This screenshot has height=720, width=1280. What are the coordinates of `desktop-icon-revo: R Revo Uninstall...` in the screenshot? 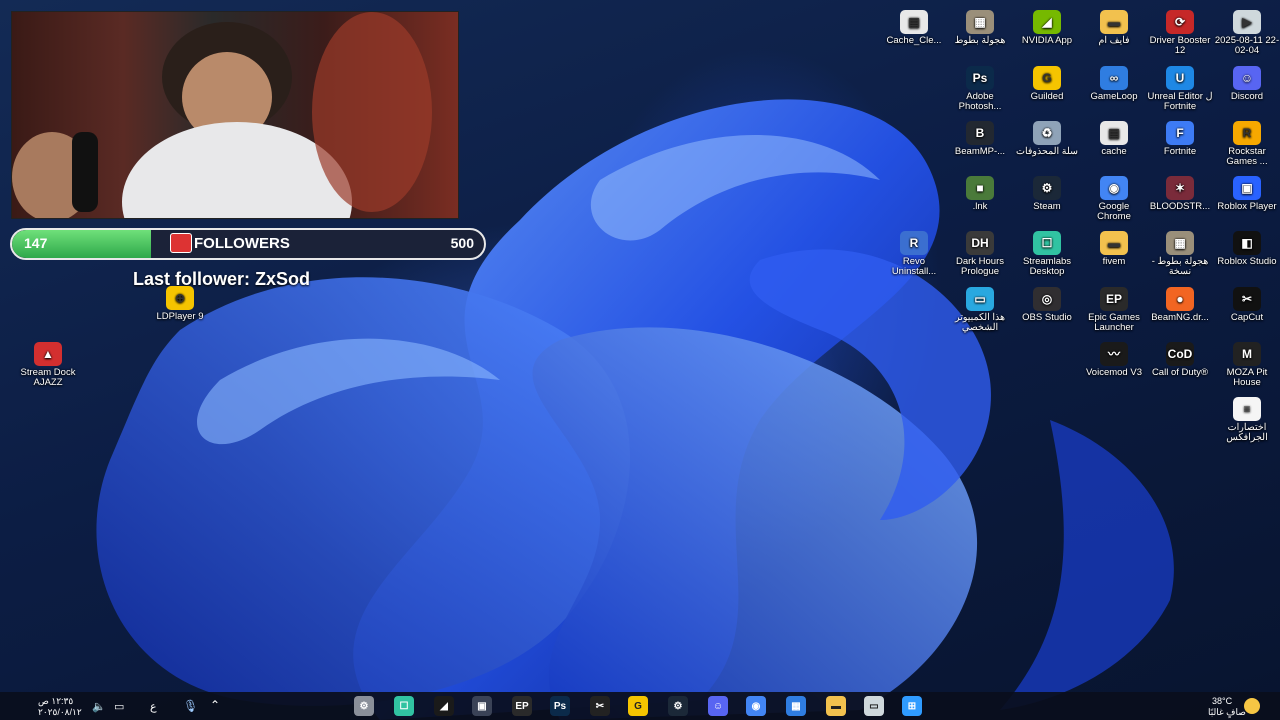 It's located at (914, 254).